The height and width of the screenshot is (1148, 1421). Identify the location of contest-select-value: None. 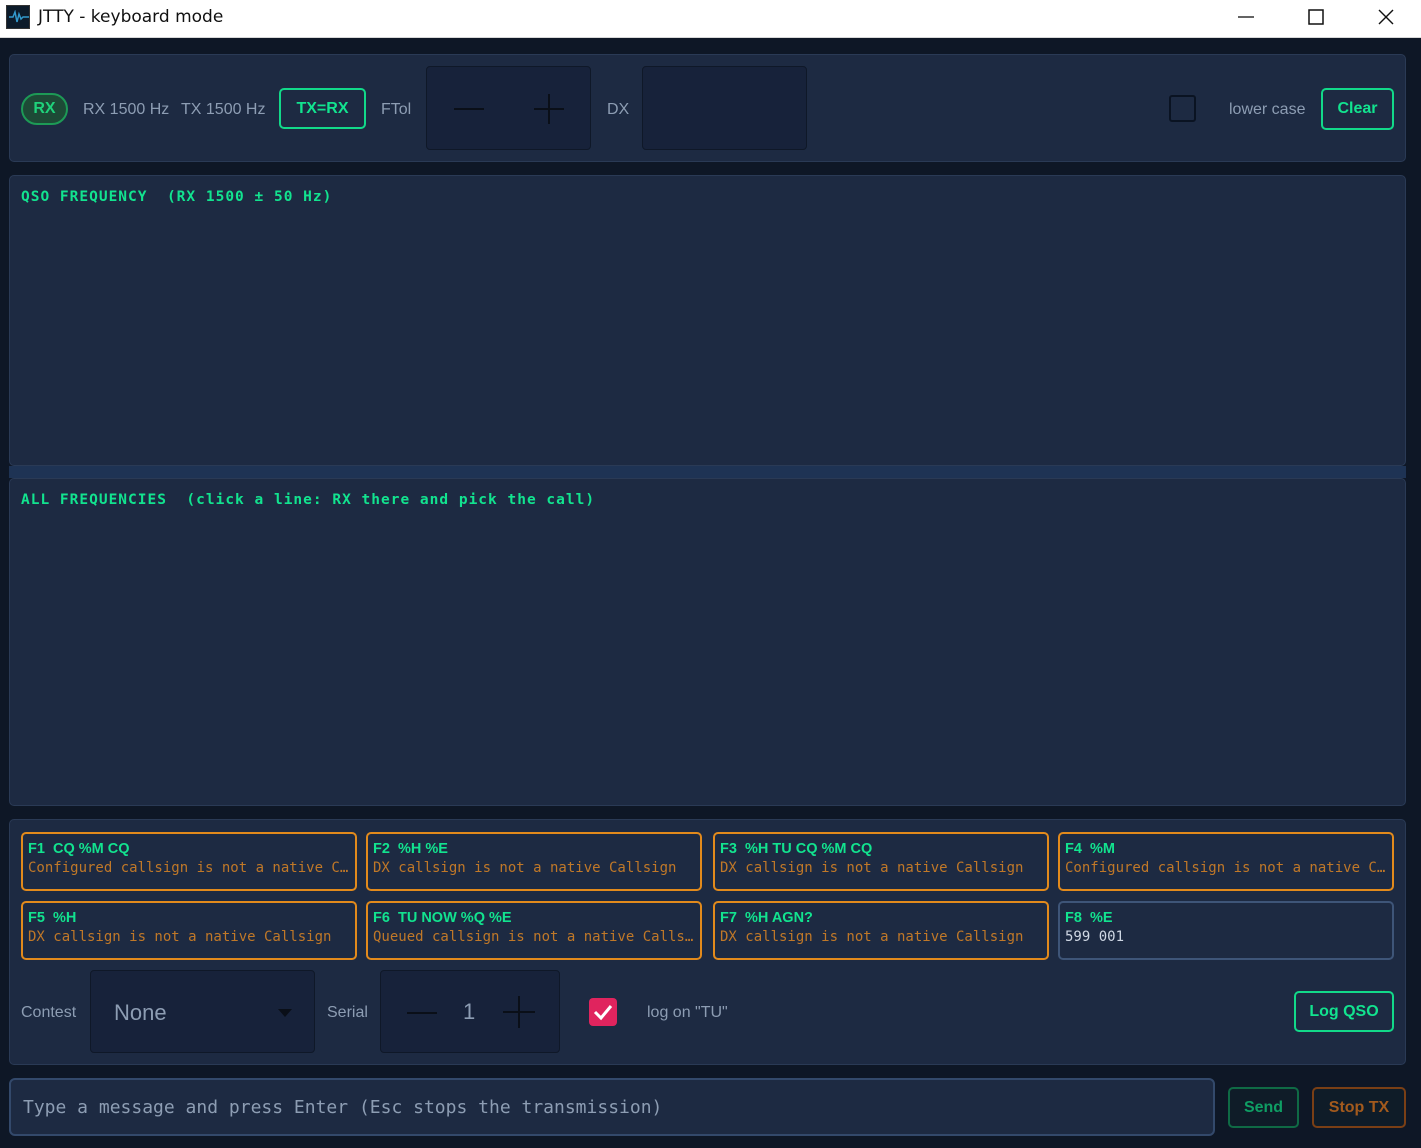
(140, 1012).